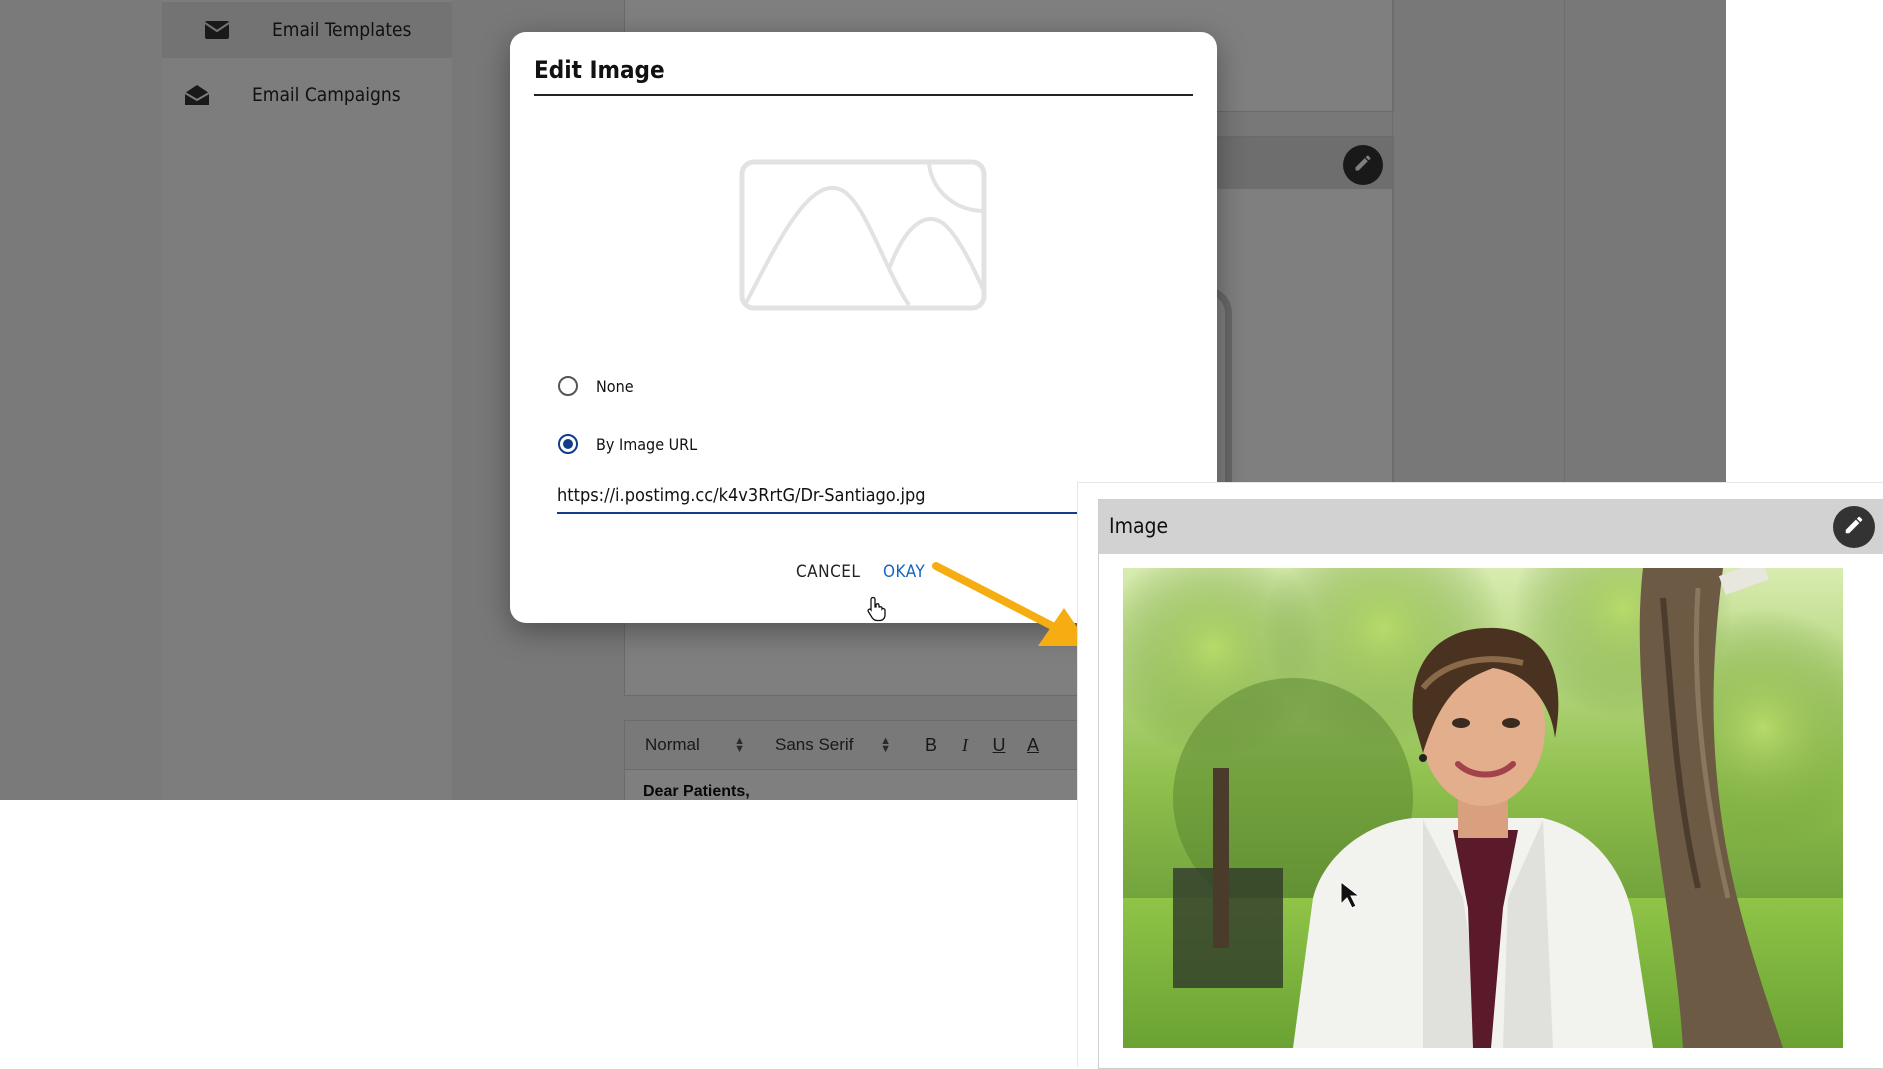  I want to click on okay-button: OKAY, so click(904, 572).